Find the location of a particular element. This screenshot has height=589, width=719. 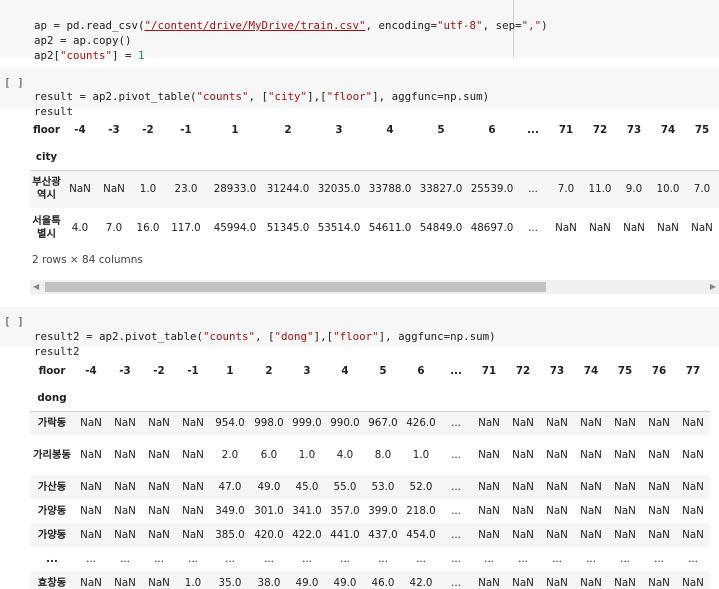

column-header: 6 is located at coordinates (421, 371).